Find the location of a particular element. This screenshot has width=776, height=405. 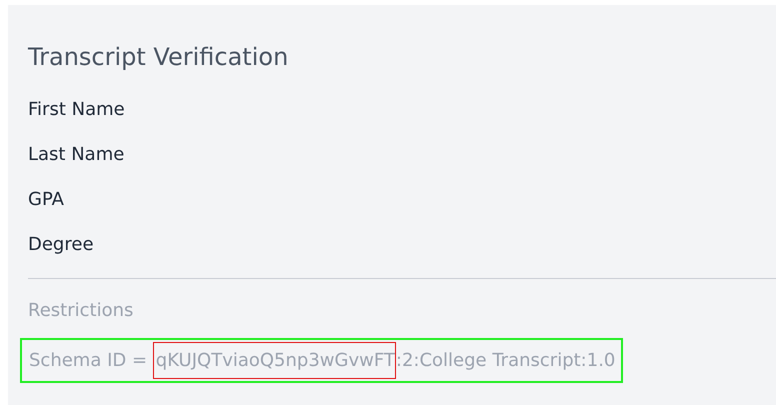

schema-id: qKUJQTviaoQ5np3wGvwFT is located at coordinates (274, 360).